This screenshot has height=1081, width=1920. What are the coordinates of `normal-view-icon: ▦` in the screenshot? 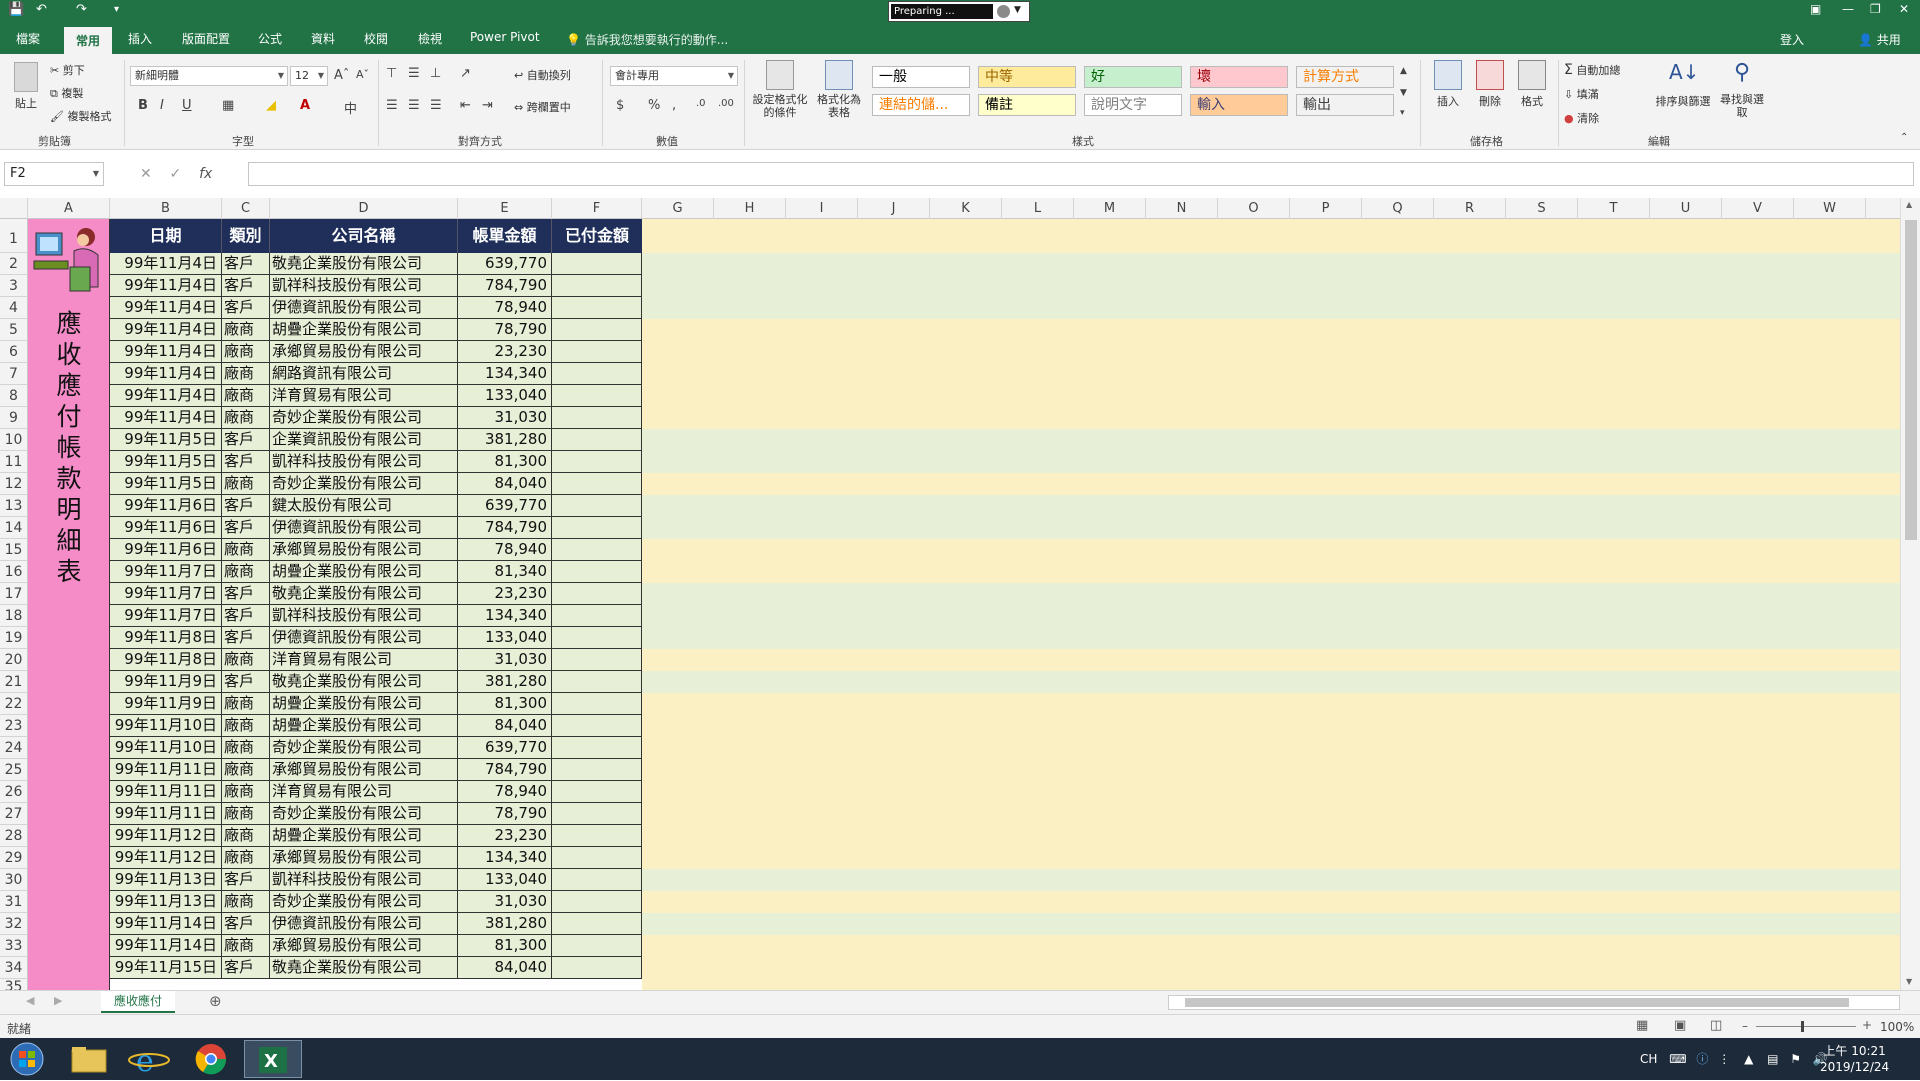 It's located at (1642, 1025).